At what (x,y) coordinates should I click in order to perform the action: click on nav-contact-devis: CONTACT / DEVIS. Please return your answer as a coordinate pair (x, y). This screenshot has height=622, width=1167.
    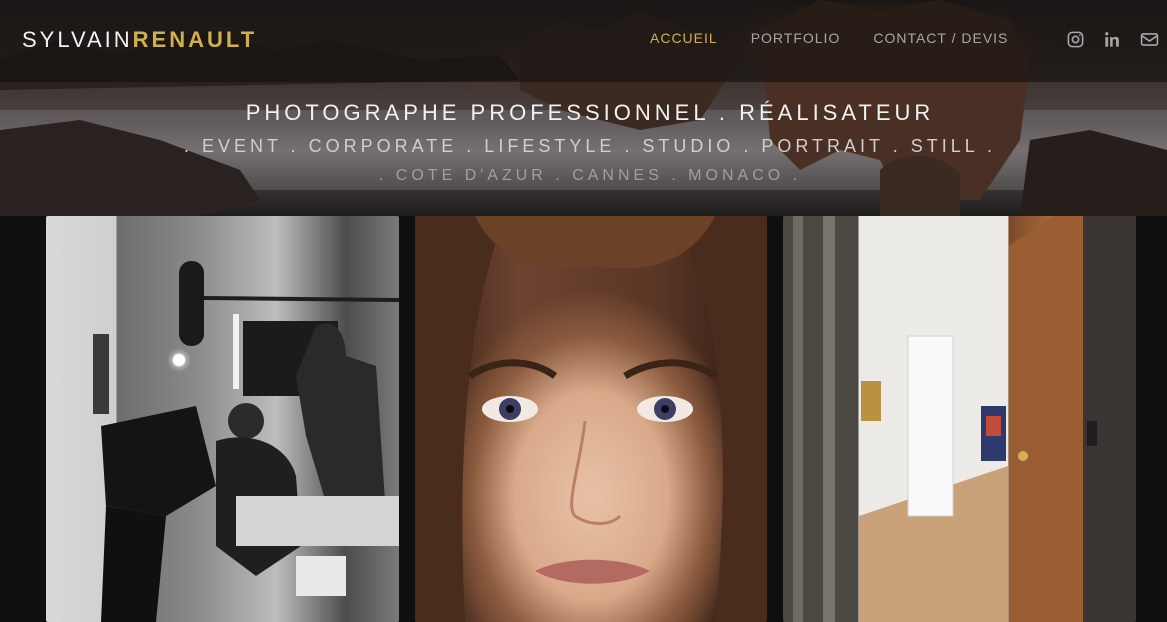
    Looking at the image, I should click on (940, 38).